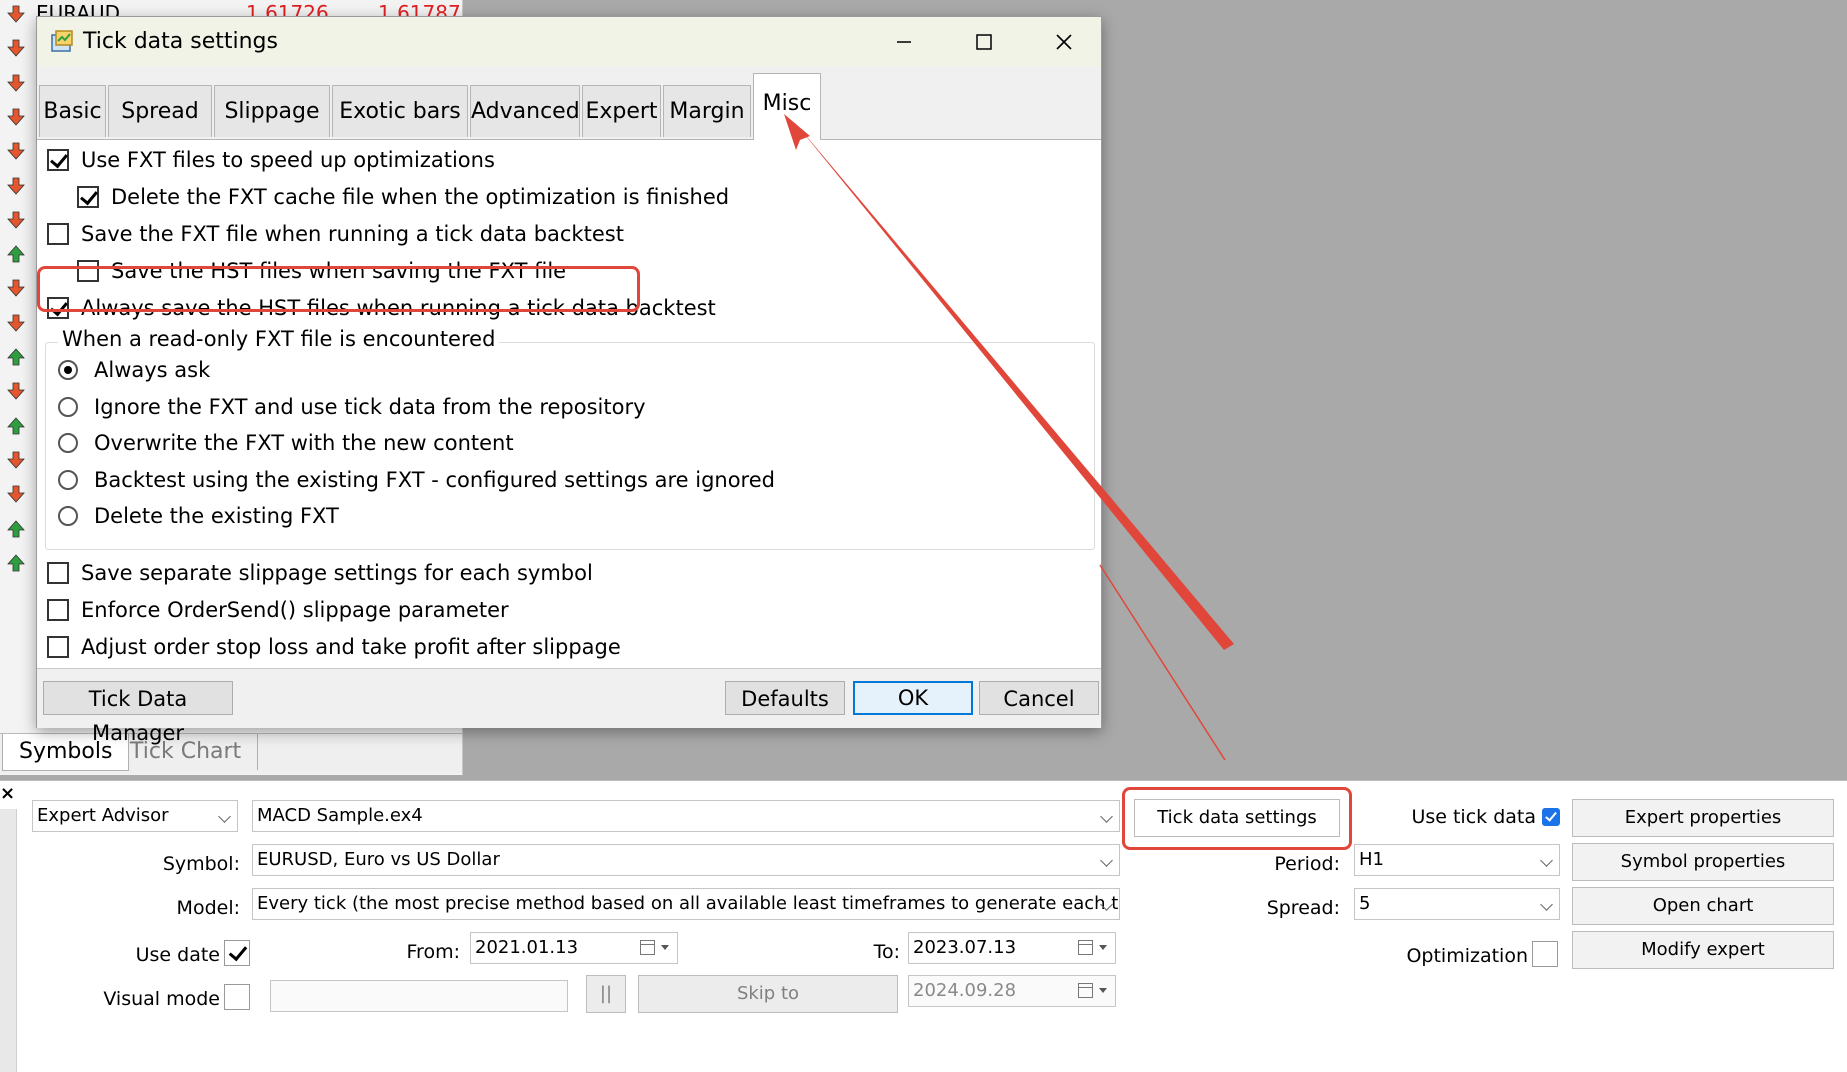 The height and width of the screenshot is (1072, 1847). Describe the element at coordinates (606, 994) in the screenshot. I see `pause-button: ||` at that location.